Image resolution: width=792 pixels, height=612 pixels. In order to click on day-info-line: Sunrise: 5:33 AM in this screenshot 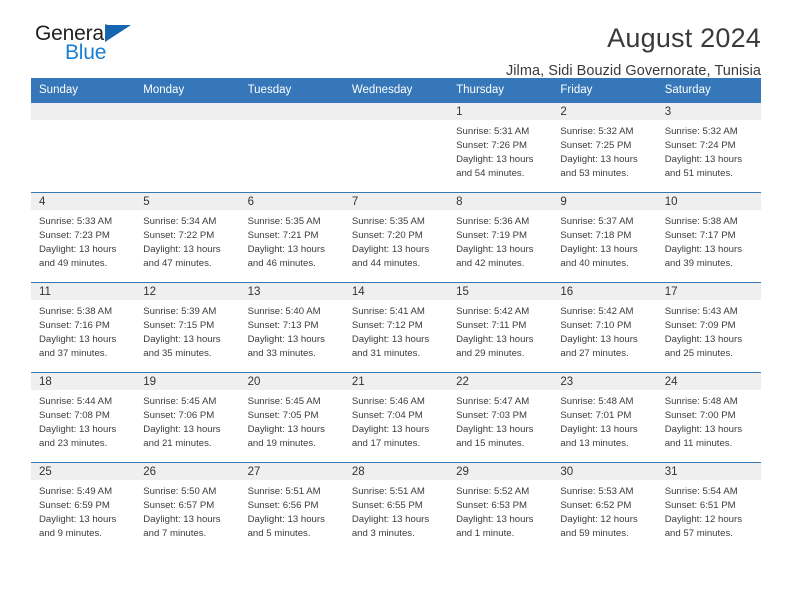, I will do `click(76, 221)`.